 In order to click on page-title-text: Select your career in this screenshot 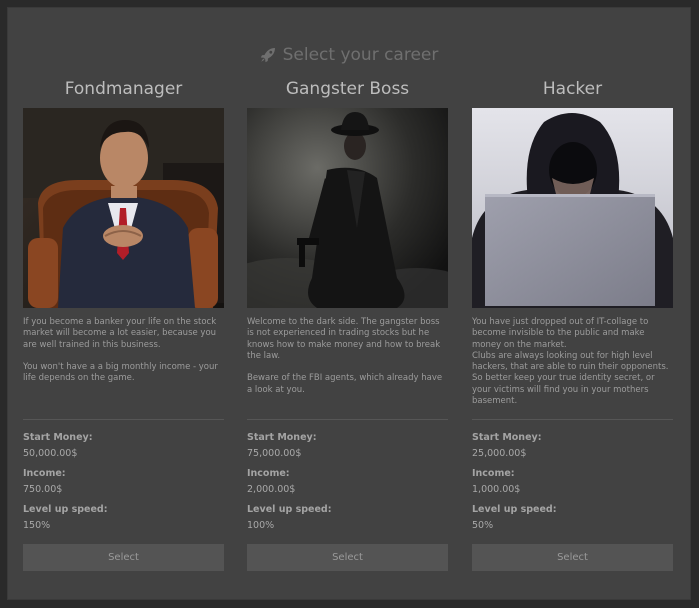, I will do `click(360, 55)`.